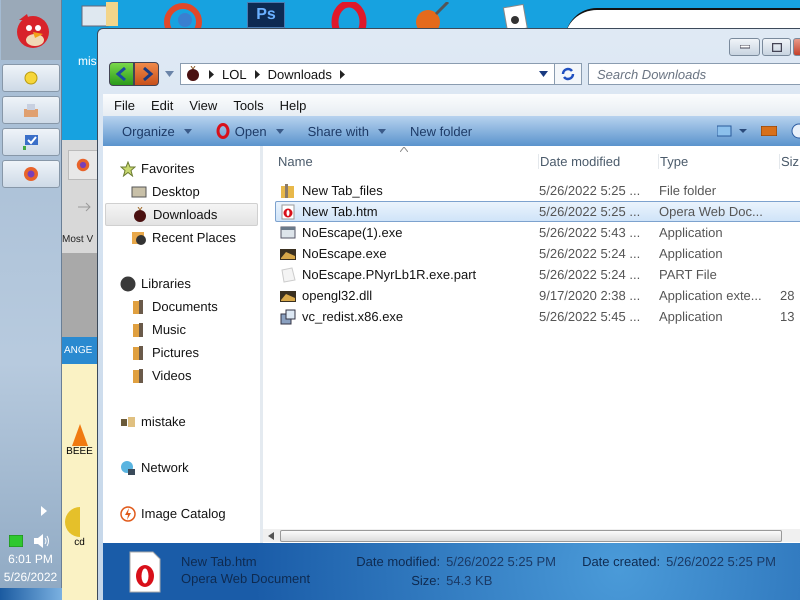 The height and width of the screenshot is (600, 800). What do you see at coordinates (157, 131) in the screenshot?
I see `toolbar-button: Organize` at bounding box center [157, 131].